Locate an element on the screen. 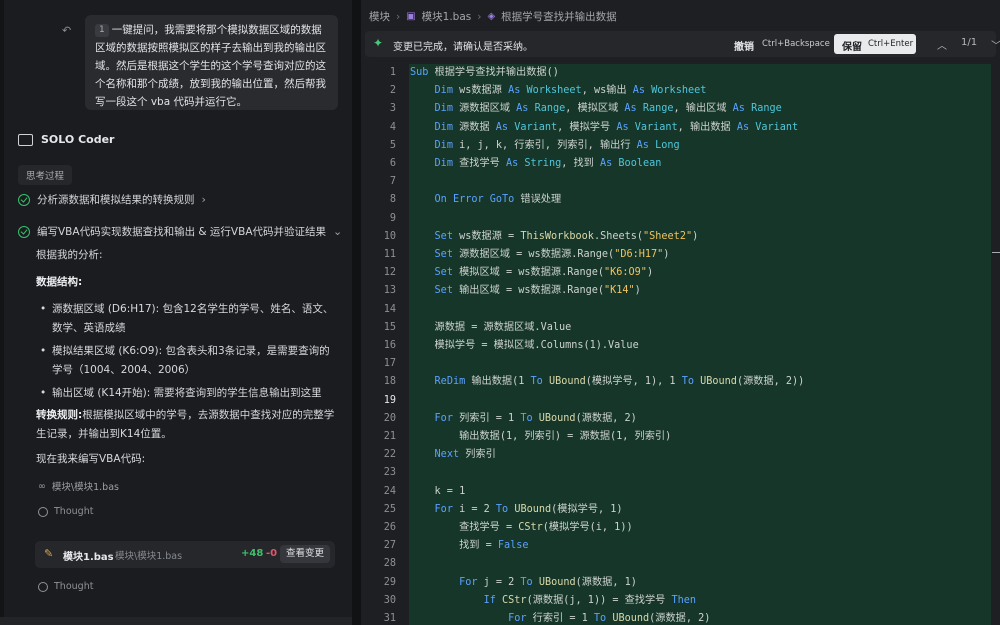 The image size is (1000, 625). code-text: Set 模拟区域 = ws数据源.Range("K6:O9") is located at coordinates (544, 273).